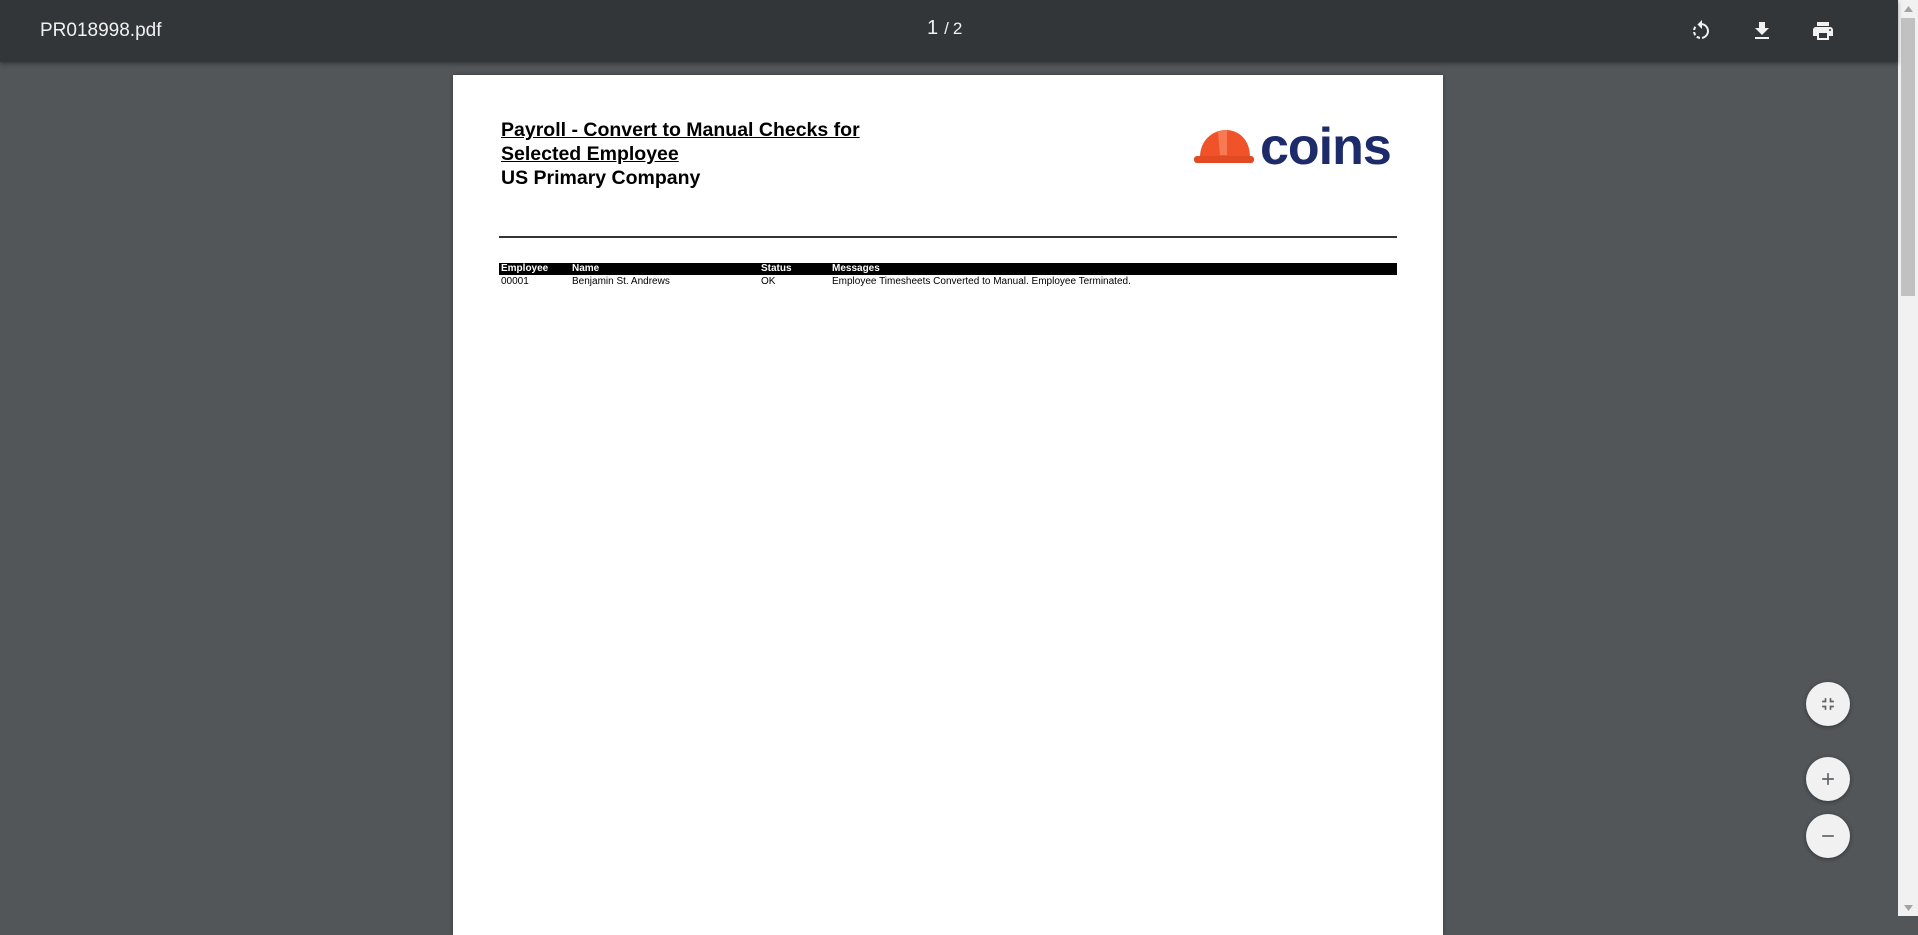 The height and width of the screenshot is (935, 1918). I want to click on company-name: US Primary Company, so click(601, 178).